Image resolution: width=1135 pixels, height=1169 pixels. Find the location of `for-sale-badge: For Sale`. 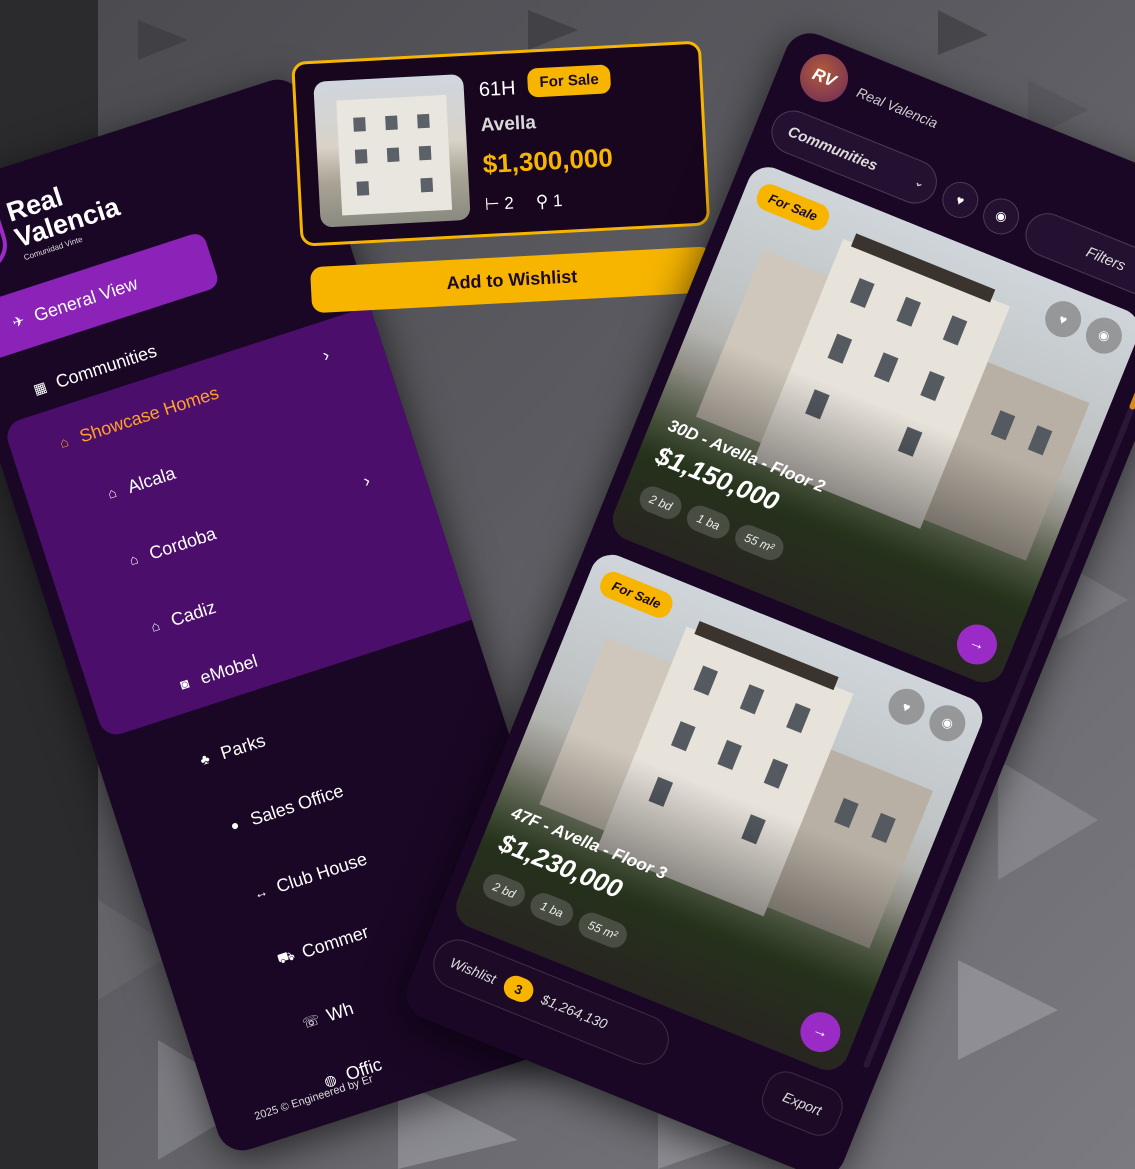

for-sale-badge: For Sale is located at coordinates (569, 81).